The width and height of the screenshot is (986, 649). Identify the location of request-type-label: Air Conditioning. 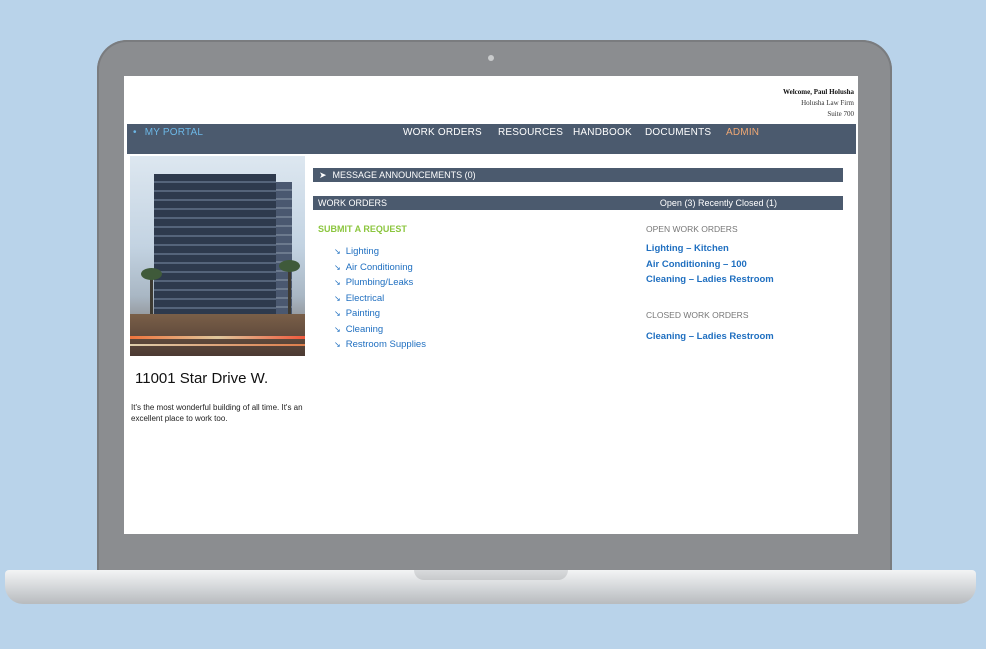
(379, 267).